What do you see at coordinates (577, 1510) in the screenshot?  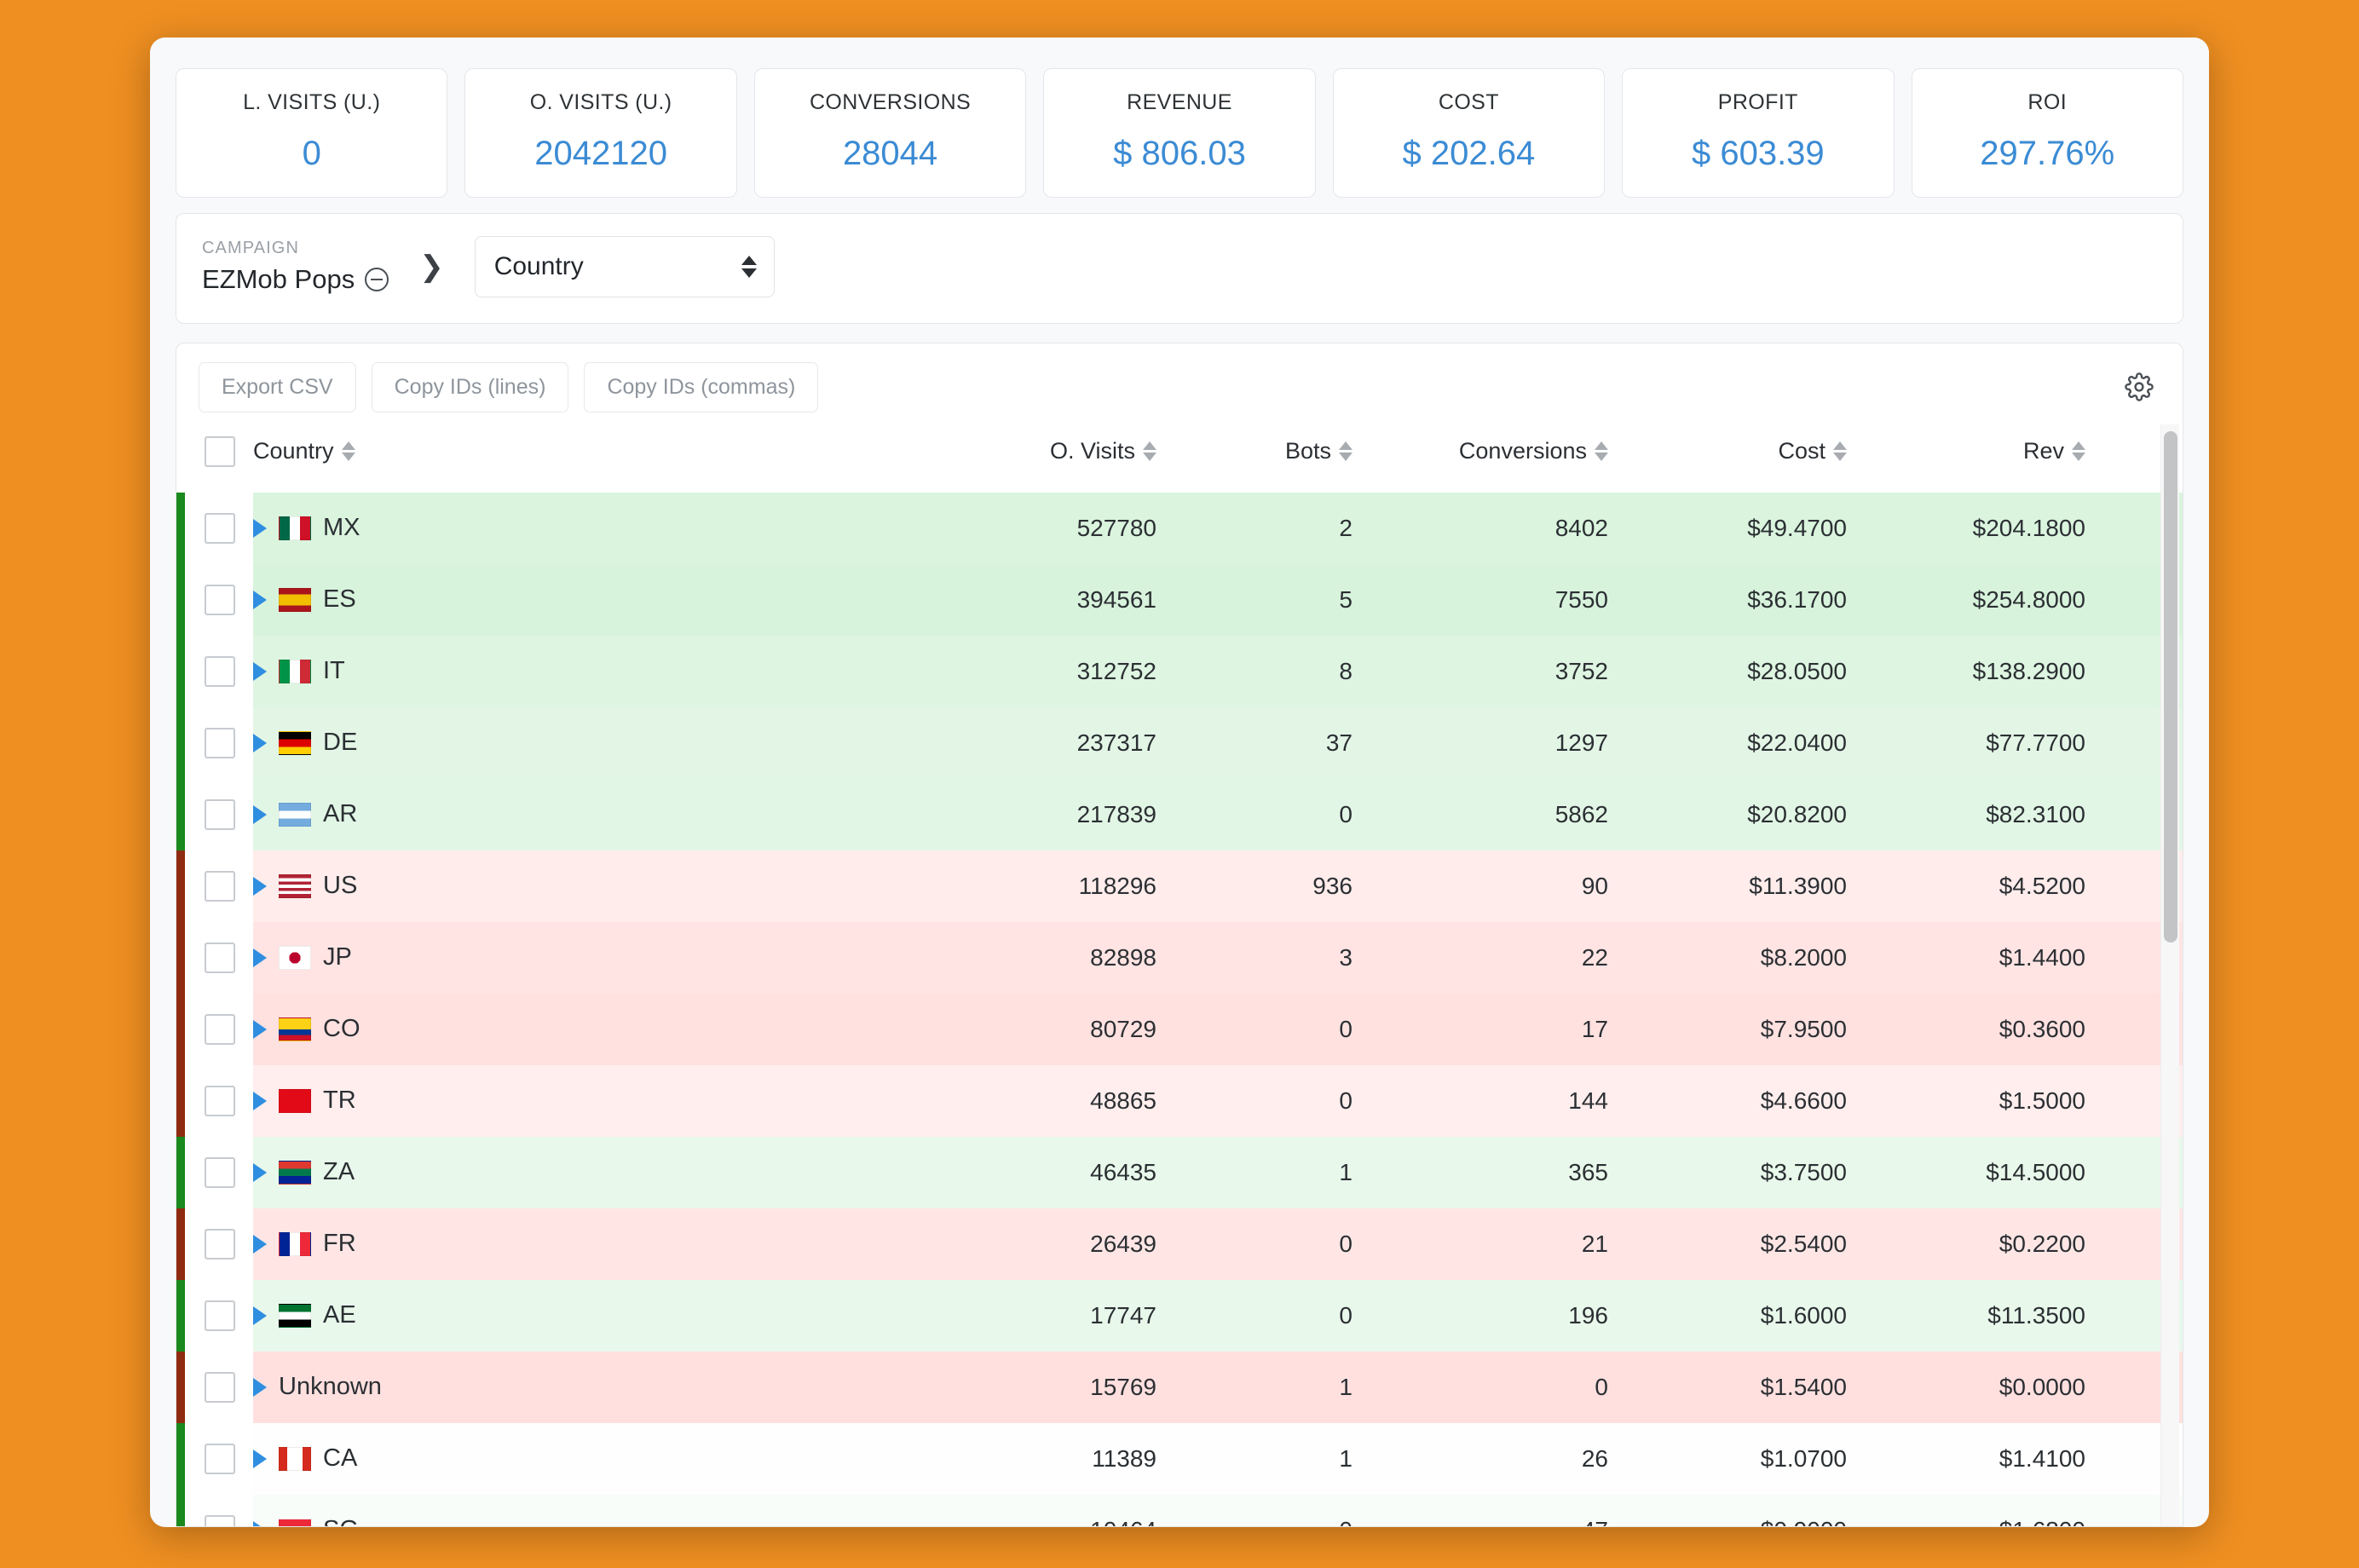 I see `country-cell: SG` at bounding box center [577, 1510].